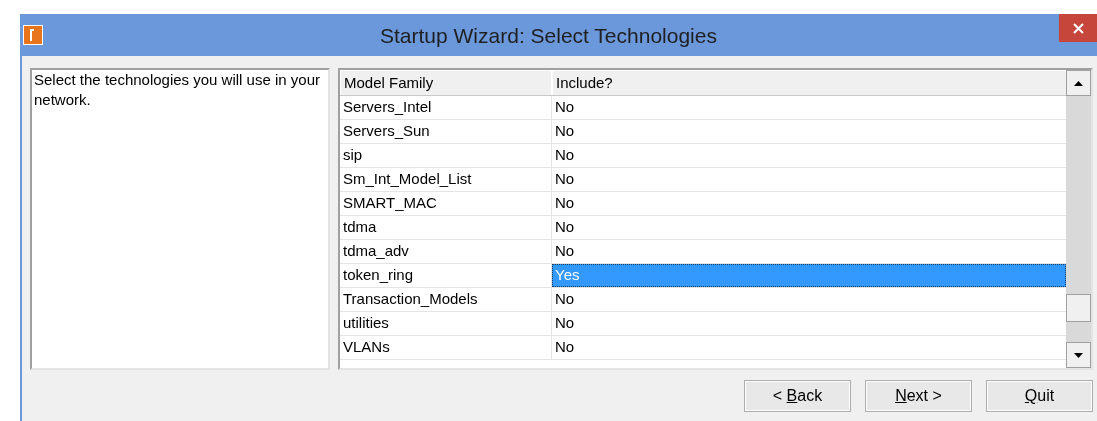 This screenshot has height=421, width=1097. I want to click on table-cell: Servers_Intel, so click(446, 107).